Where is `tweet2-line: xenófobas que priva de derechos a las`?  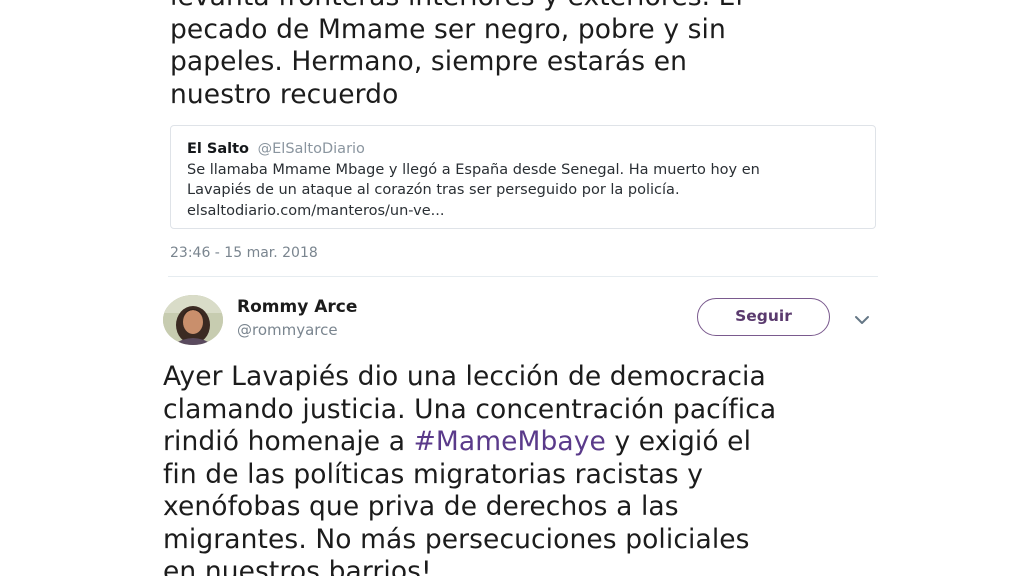 tweet2-line: xenófobas que priva de derechos a las is located at coordinates (421, 506).